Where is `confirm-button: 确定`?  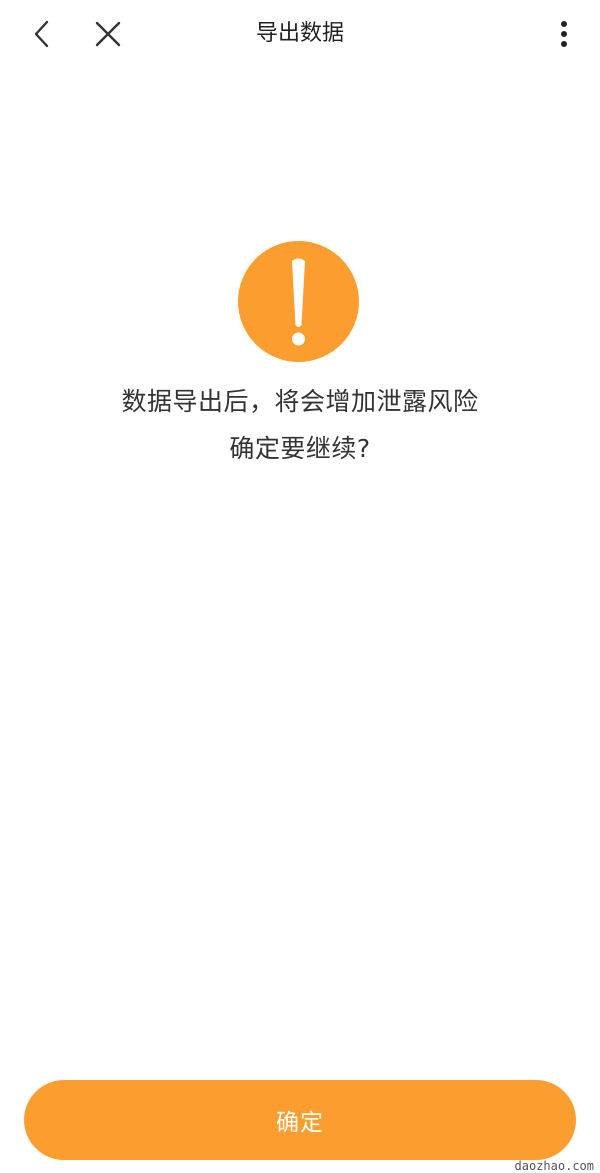
confirm-button: 确定 is located at coordinates (300, 1120).